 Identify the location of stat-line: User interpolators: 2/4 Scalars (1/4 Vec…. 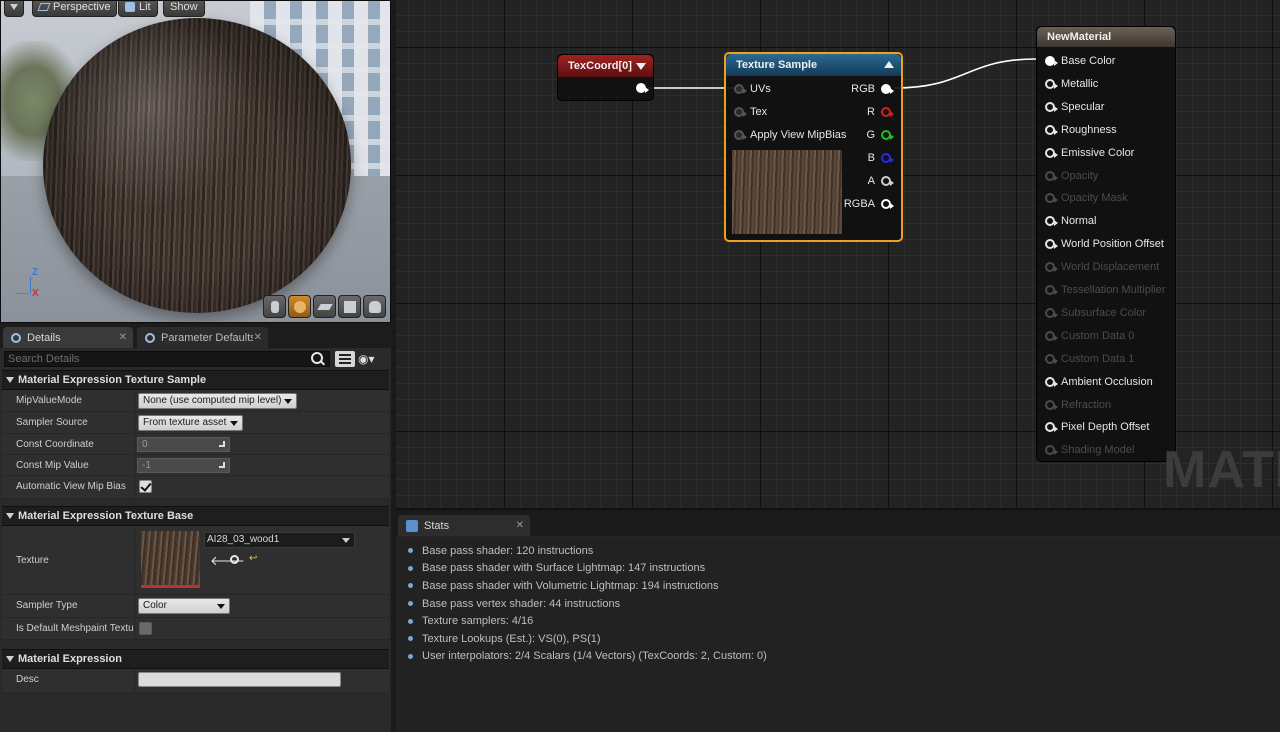
(838, 657).